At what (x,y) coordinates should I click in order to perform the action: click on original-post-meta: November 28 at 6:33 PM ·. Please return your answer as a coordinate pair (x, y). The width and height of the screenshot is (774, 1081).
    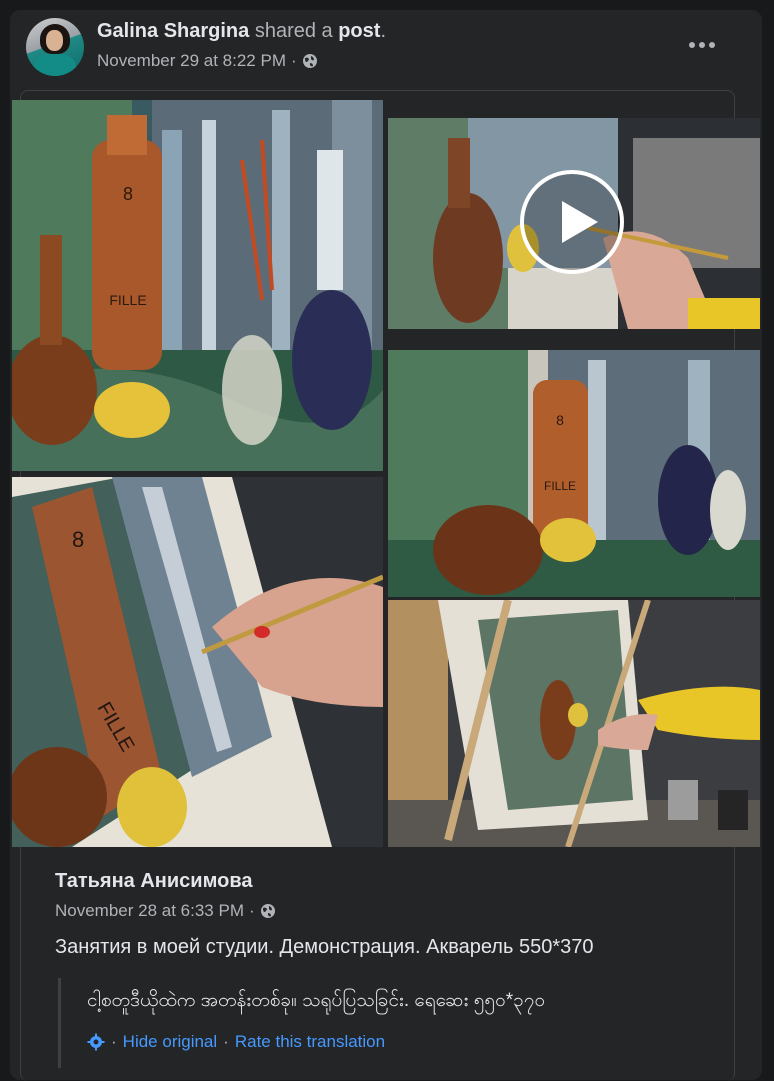
    Looking at the image, I should click on (165, 911).